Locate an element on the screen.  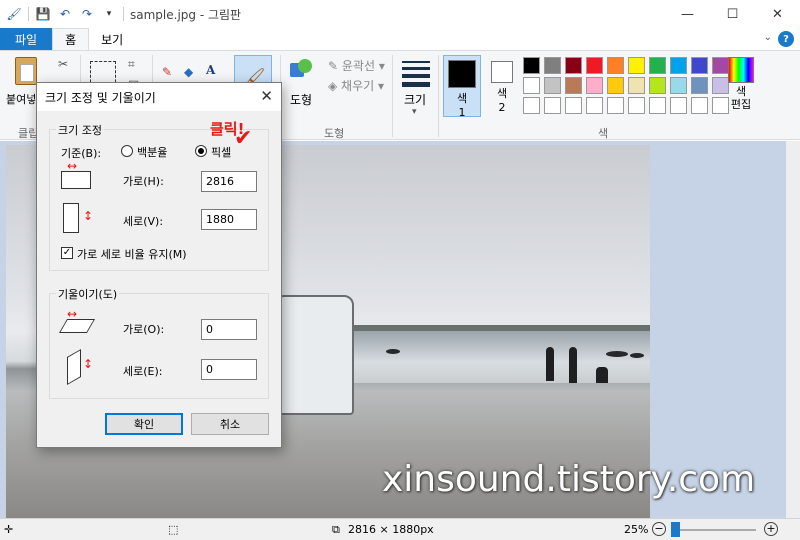
skew-vertical-arrow-icon: ↕ is located at coordinates (88, 364).